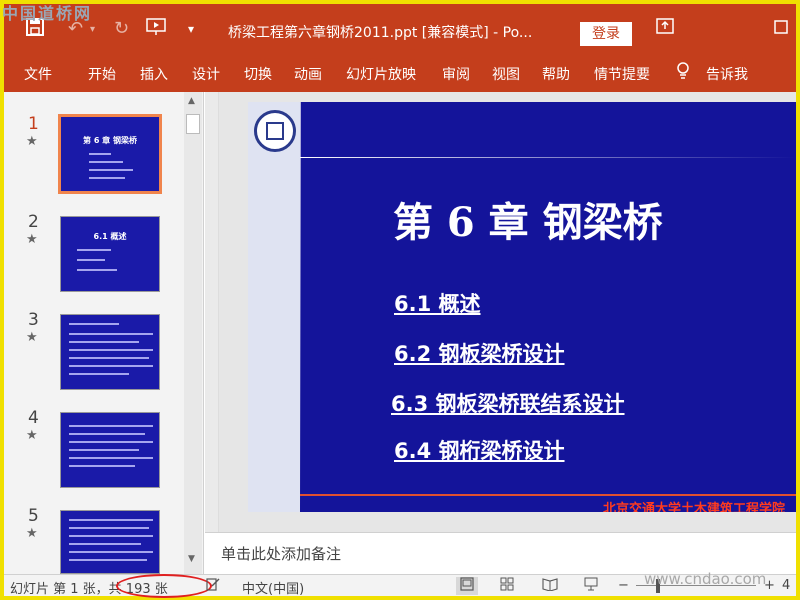 The height and width of the screenshot is (600, 800). Describe the element at coordinates (212, 312) in the screenshot. I see `editor-scrollbar` at that location.